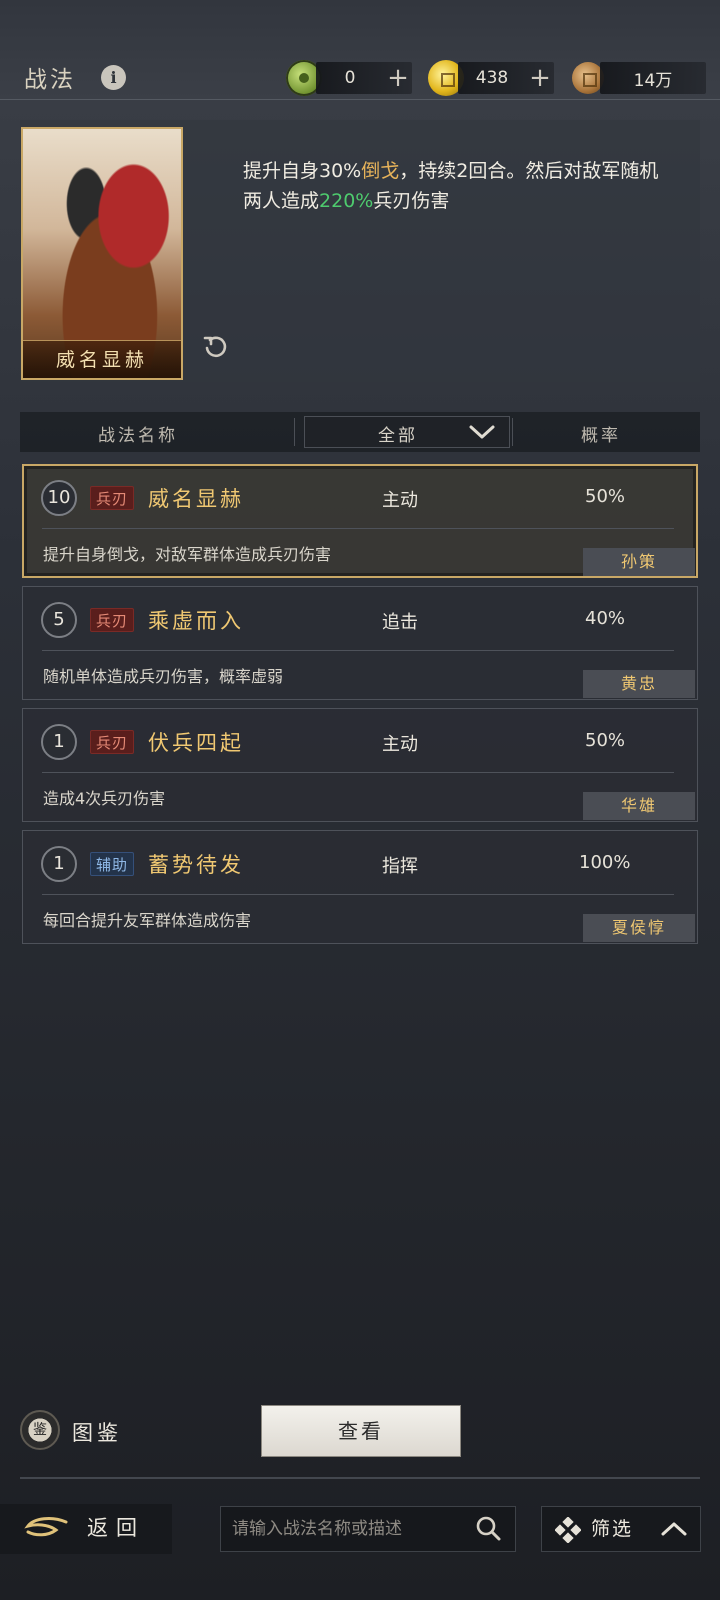  I want to click on skill-type: 追击, so click(400, 622).